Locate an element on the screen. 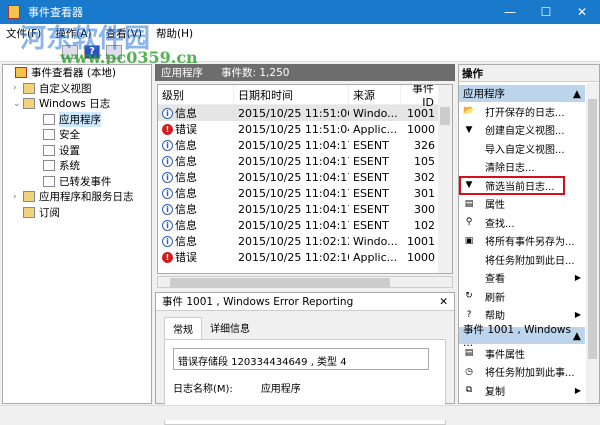 This screenshot has width=600, height=425. tree-item: ⌄ Windows 日志 is located at coordinates (77, 104).